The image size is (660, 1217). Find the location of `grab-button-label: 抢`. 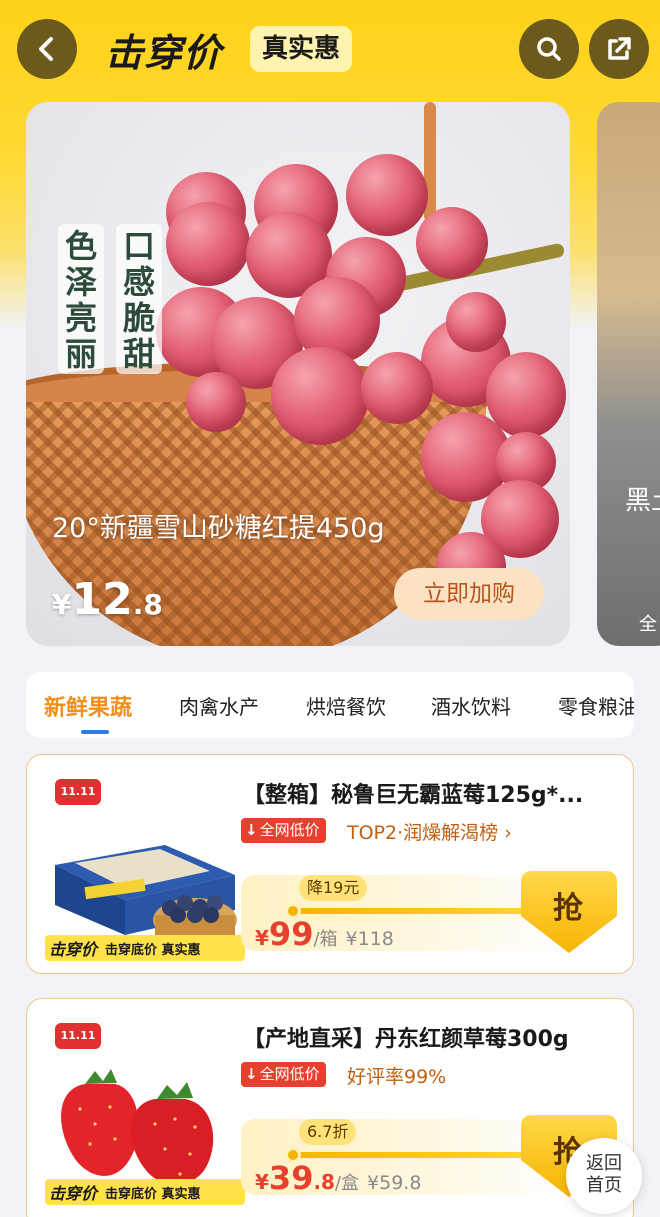

grab-button-label: 抢 is located at coordinates (568, 905).